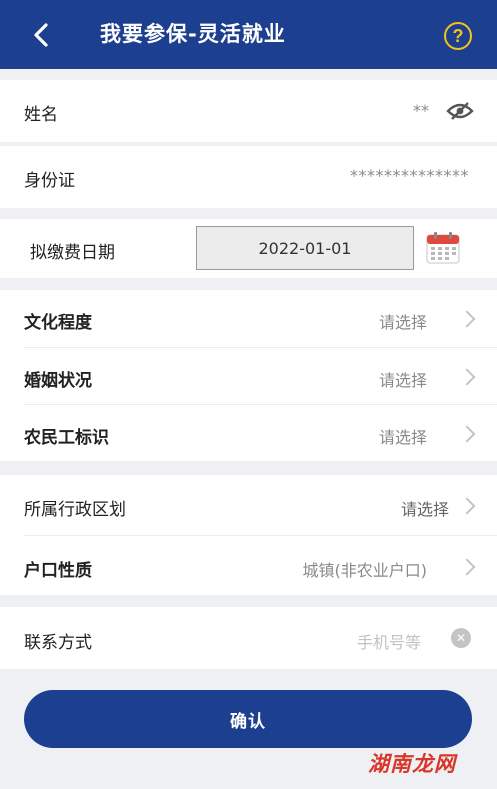  I want to click on payment-date-row: 拟缴费日期 2022-01-01, so click(248, 248).